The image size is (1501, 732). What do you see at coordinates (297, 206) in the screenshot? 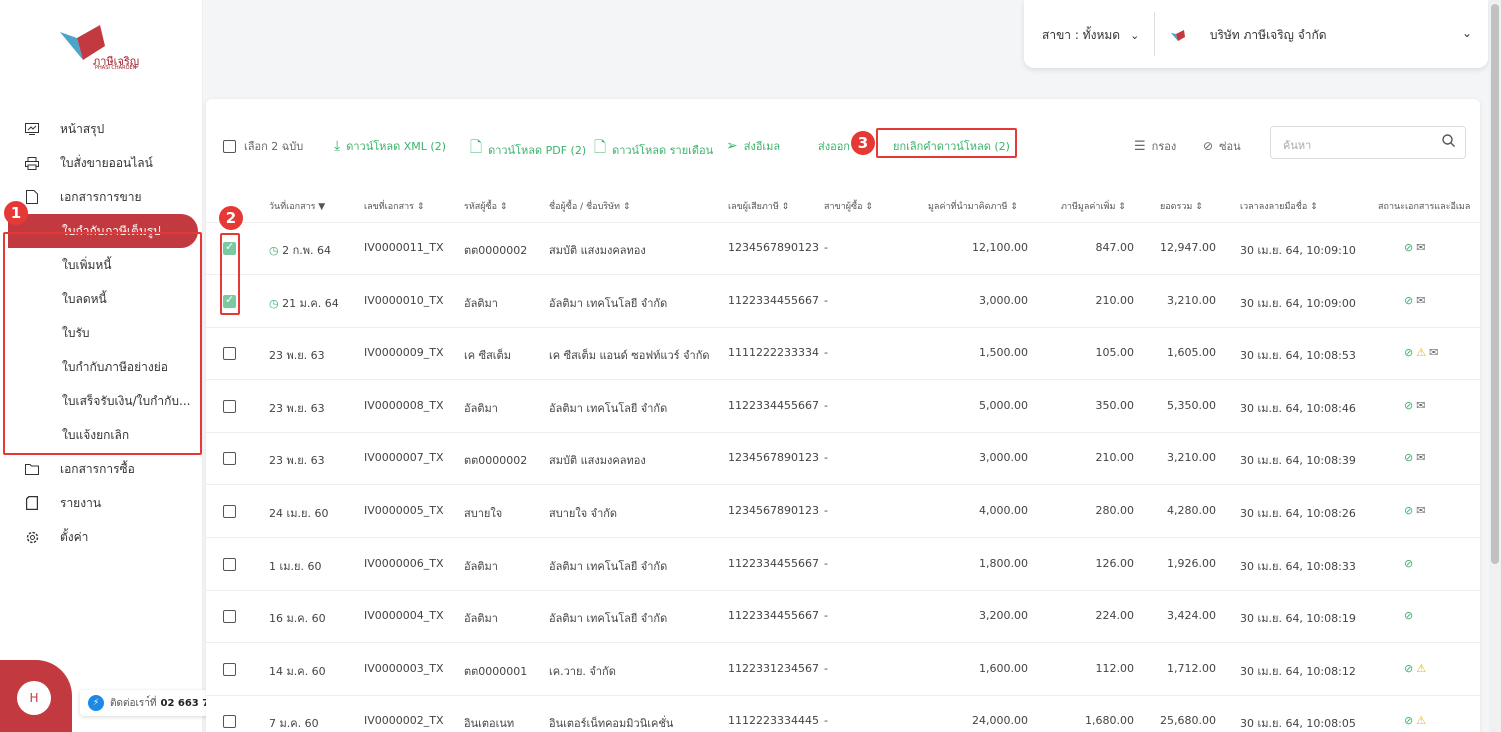
I see `header-date: วันที่เอกสาร ▼` at bounding box center [297, 206].